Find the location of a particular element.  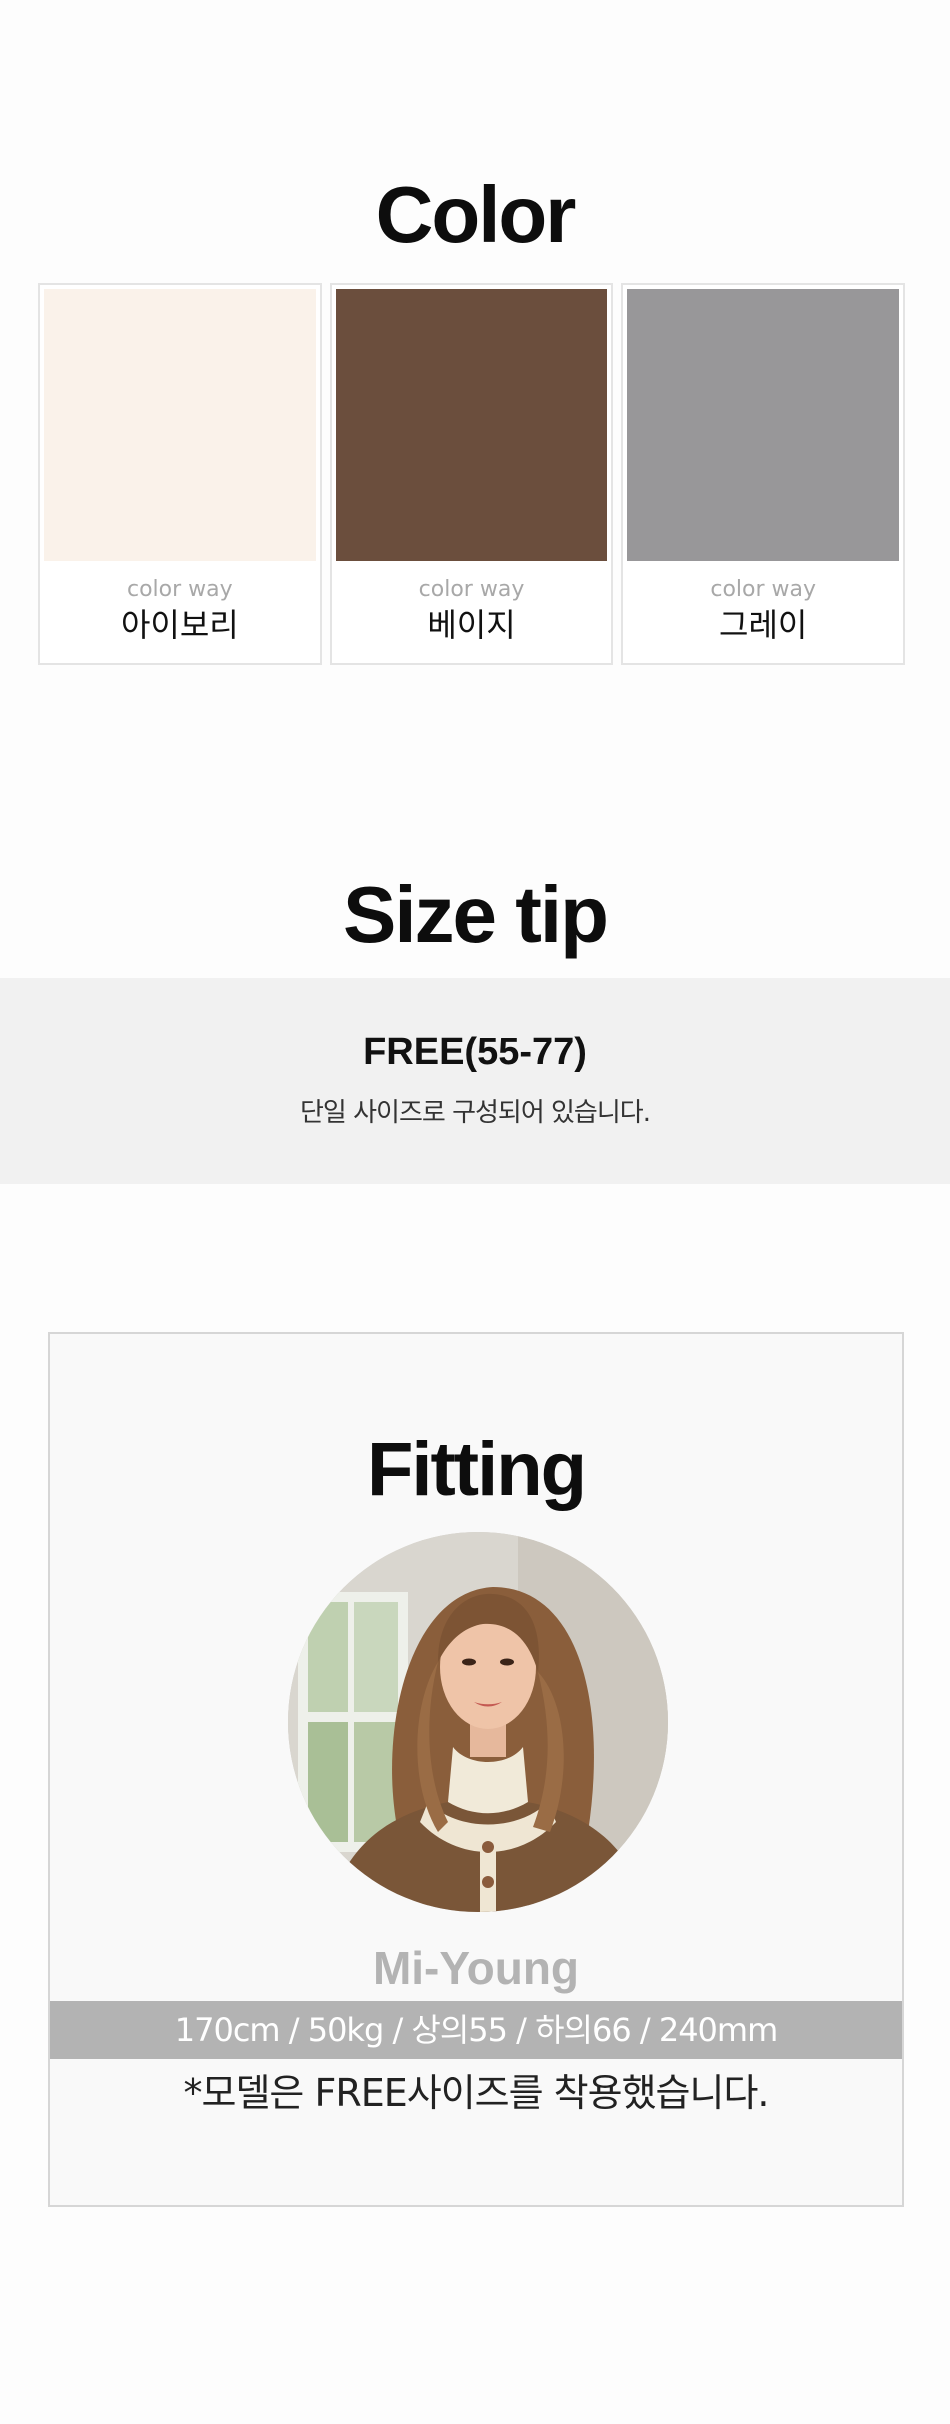

model-stats: 170cm / 50kg / 상의55 / 하의66 / 240mm is located at coordinates (476, 2030).